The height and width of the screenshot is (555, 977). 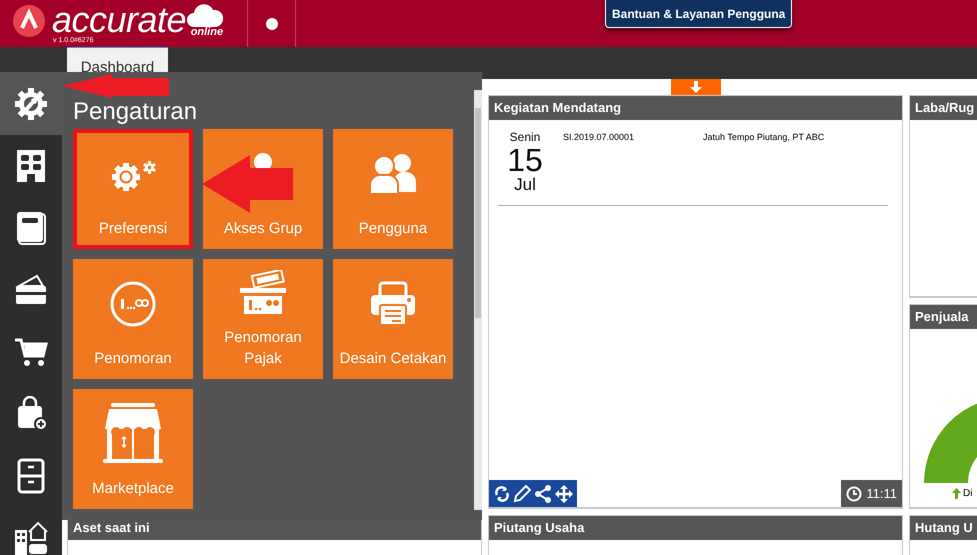 What do you see at coordinates (502, 494) in the screenshot?
I see `refresh-icon` at bounding box center [502, 494].